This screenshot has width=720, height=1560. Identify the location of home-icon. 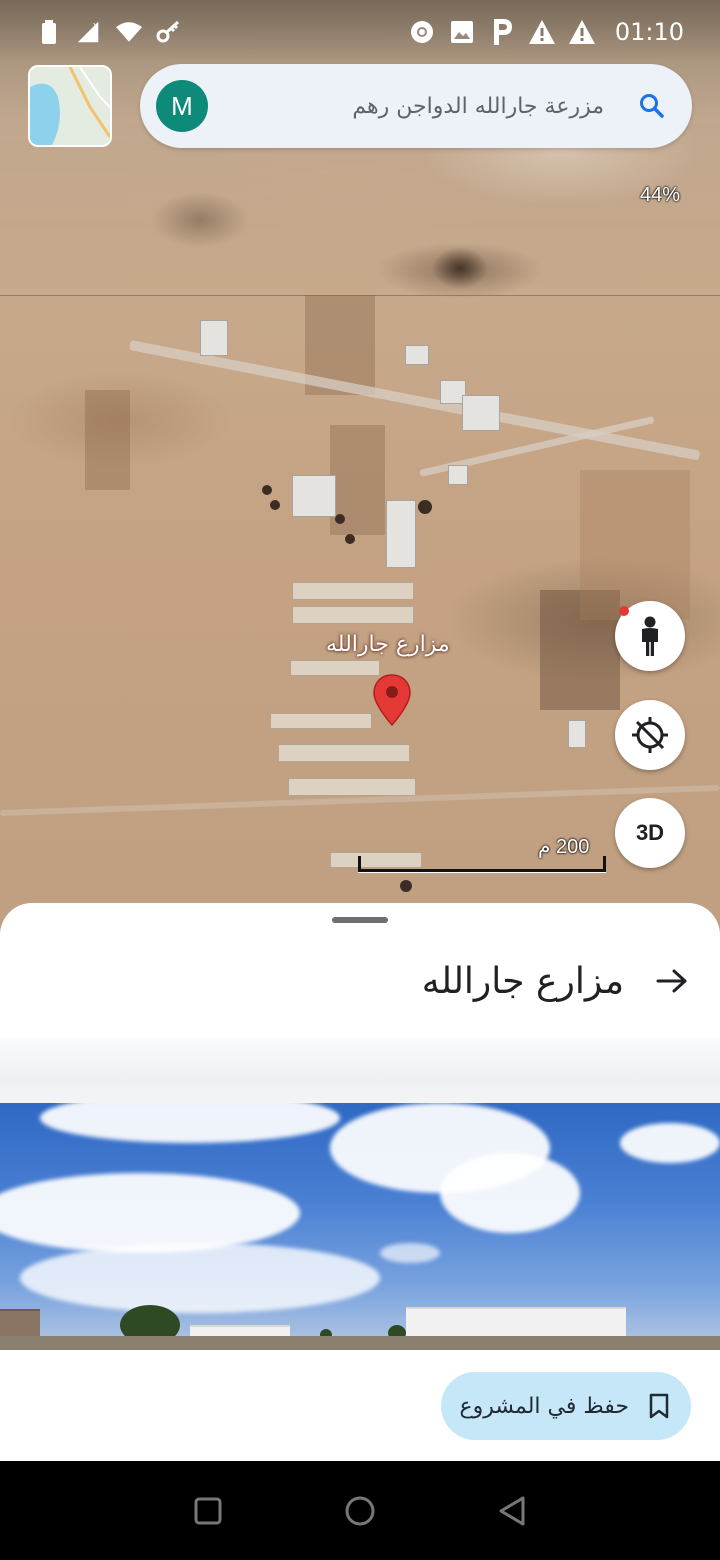
(360, 1510).